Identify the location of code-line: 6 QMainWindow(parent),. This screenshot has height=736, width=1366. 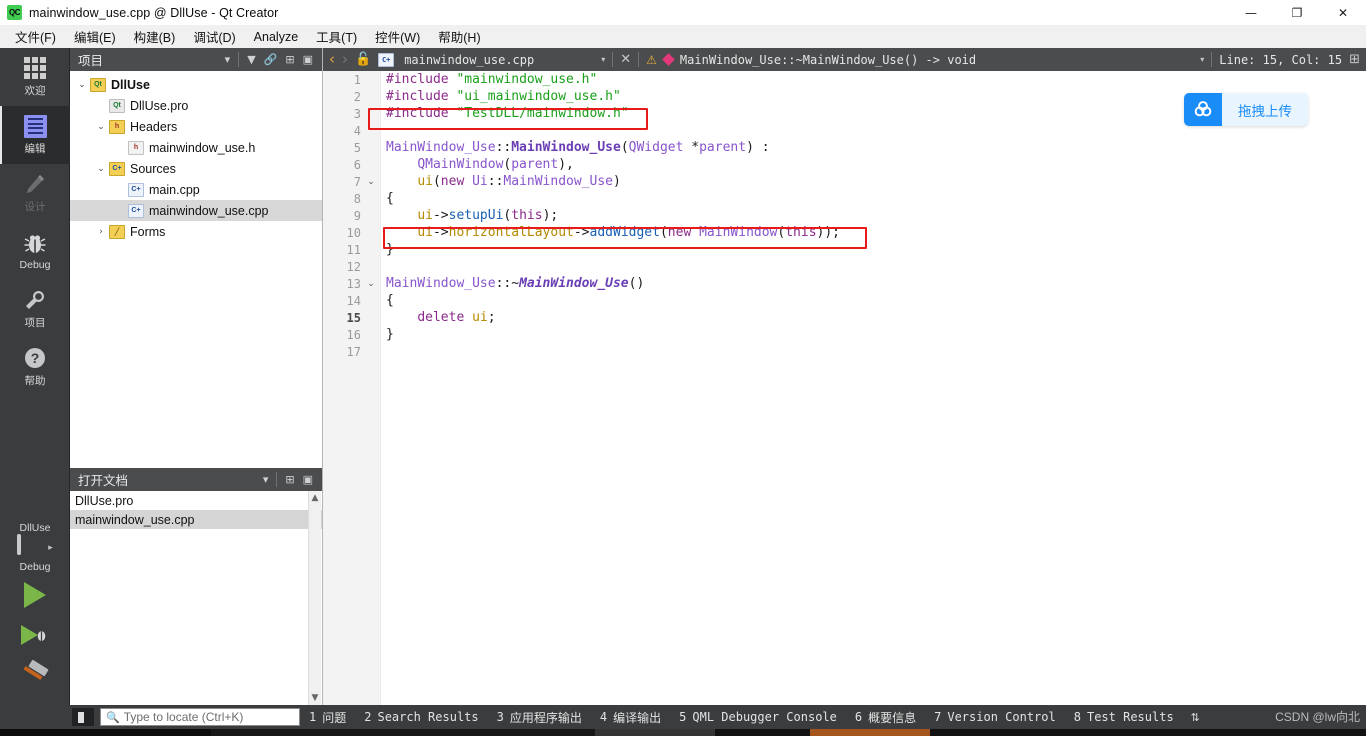
(844, 164).